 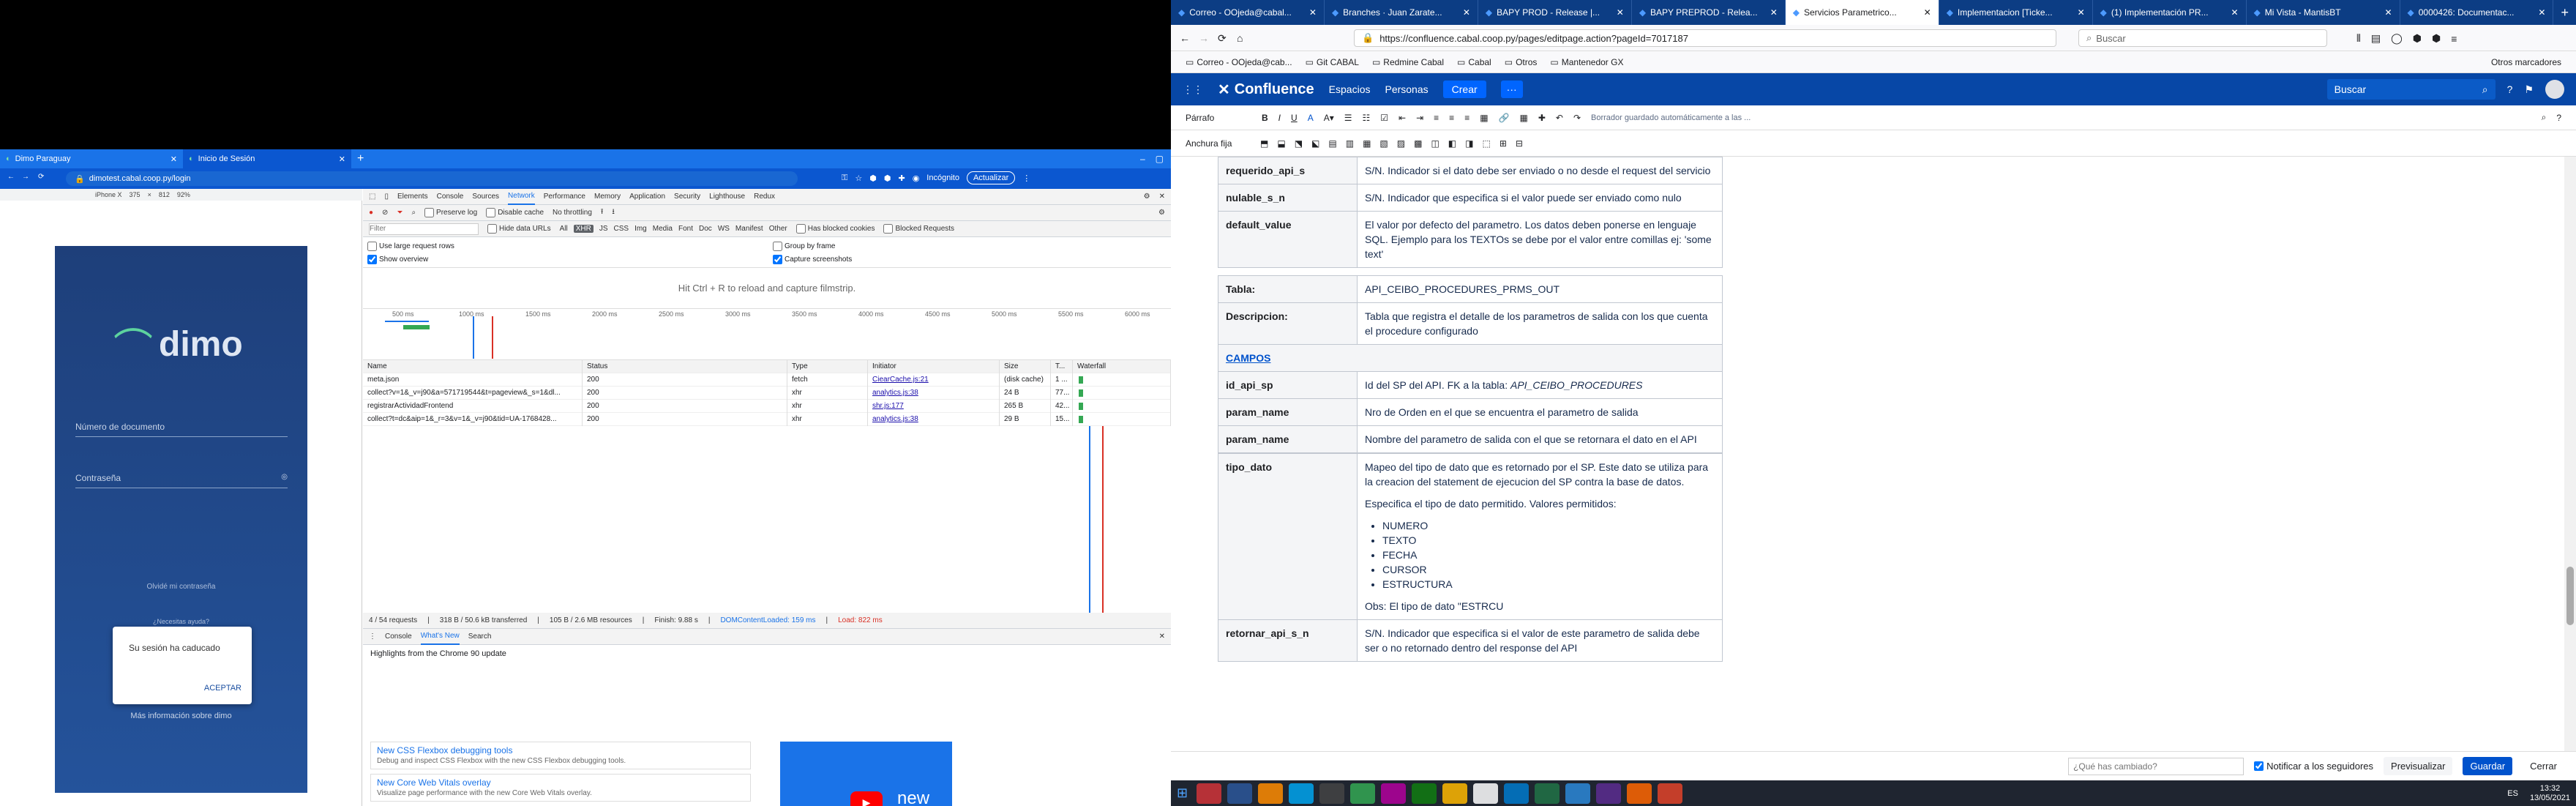 I want to click on record-icon: ●, so click(x=371, y=213).